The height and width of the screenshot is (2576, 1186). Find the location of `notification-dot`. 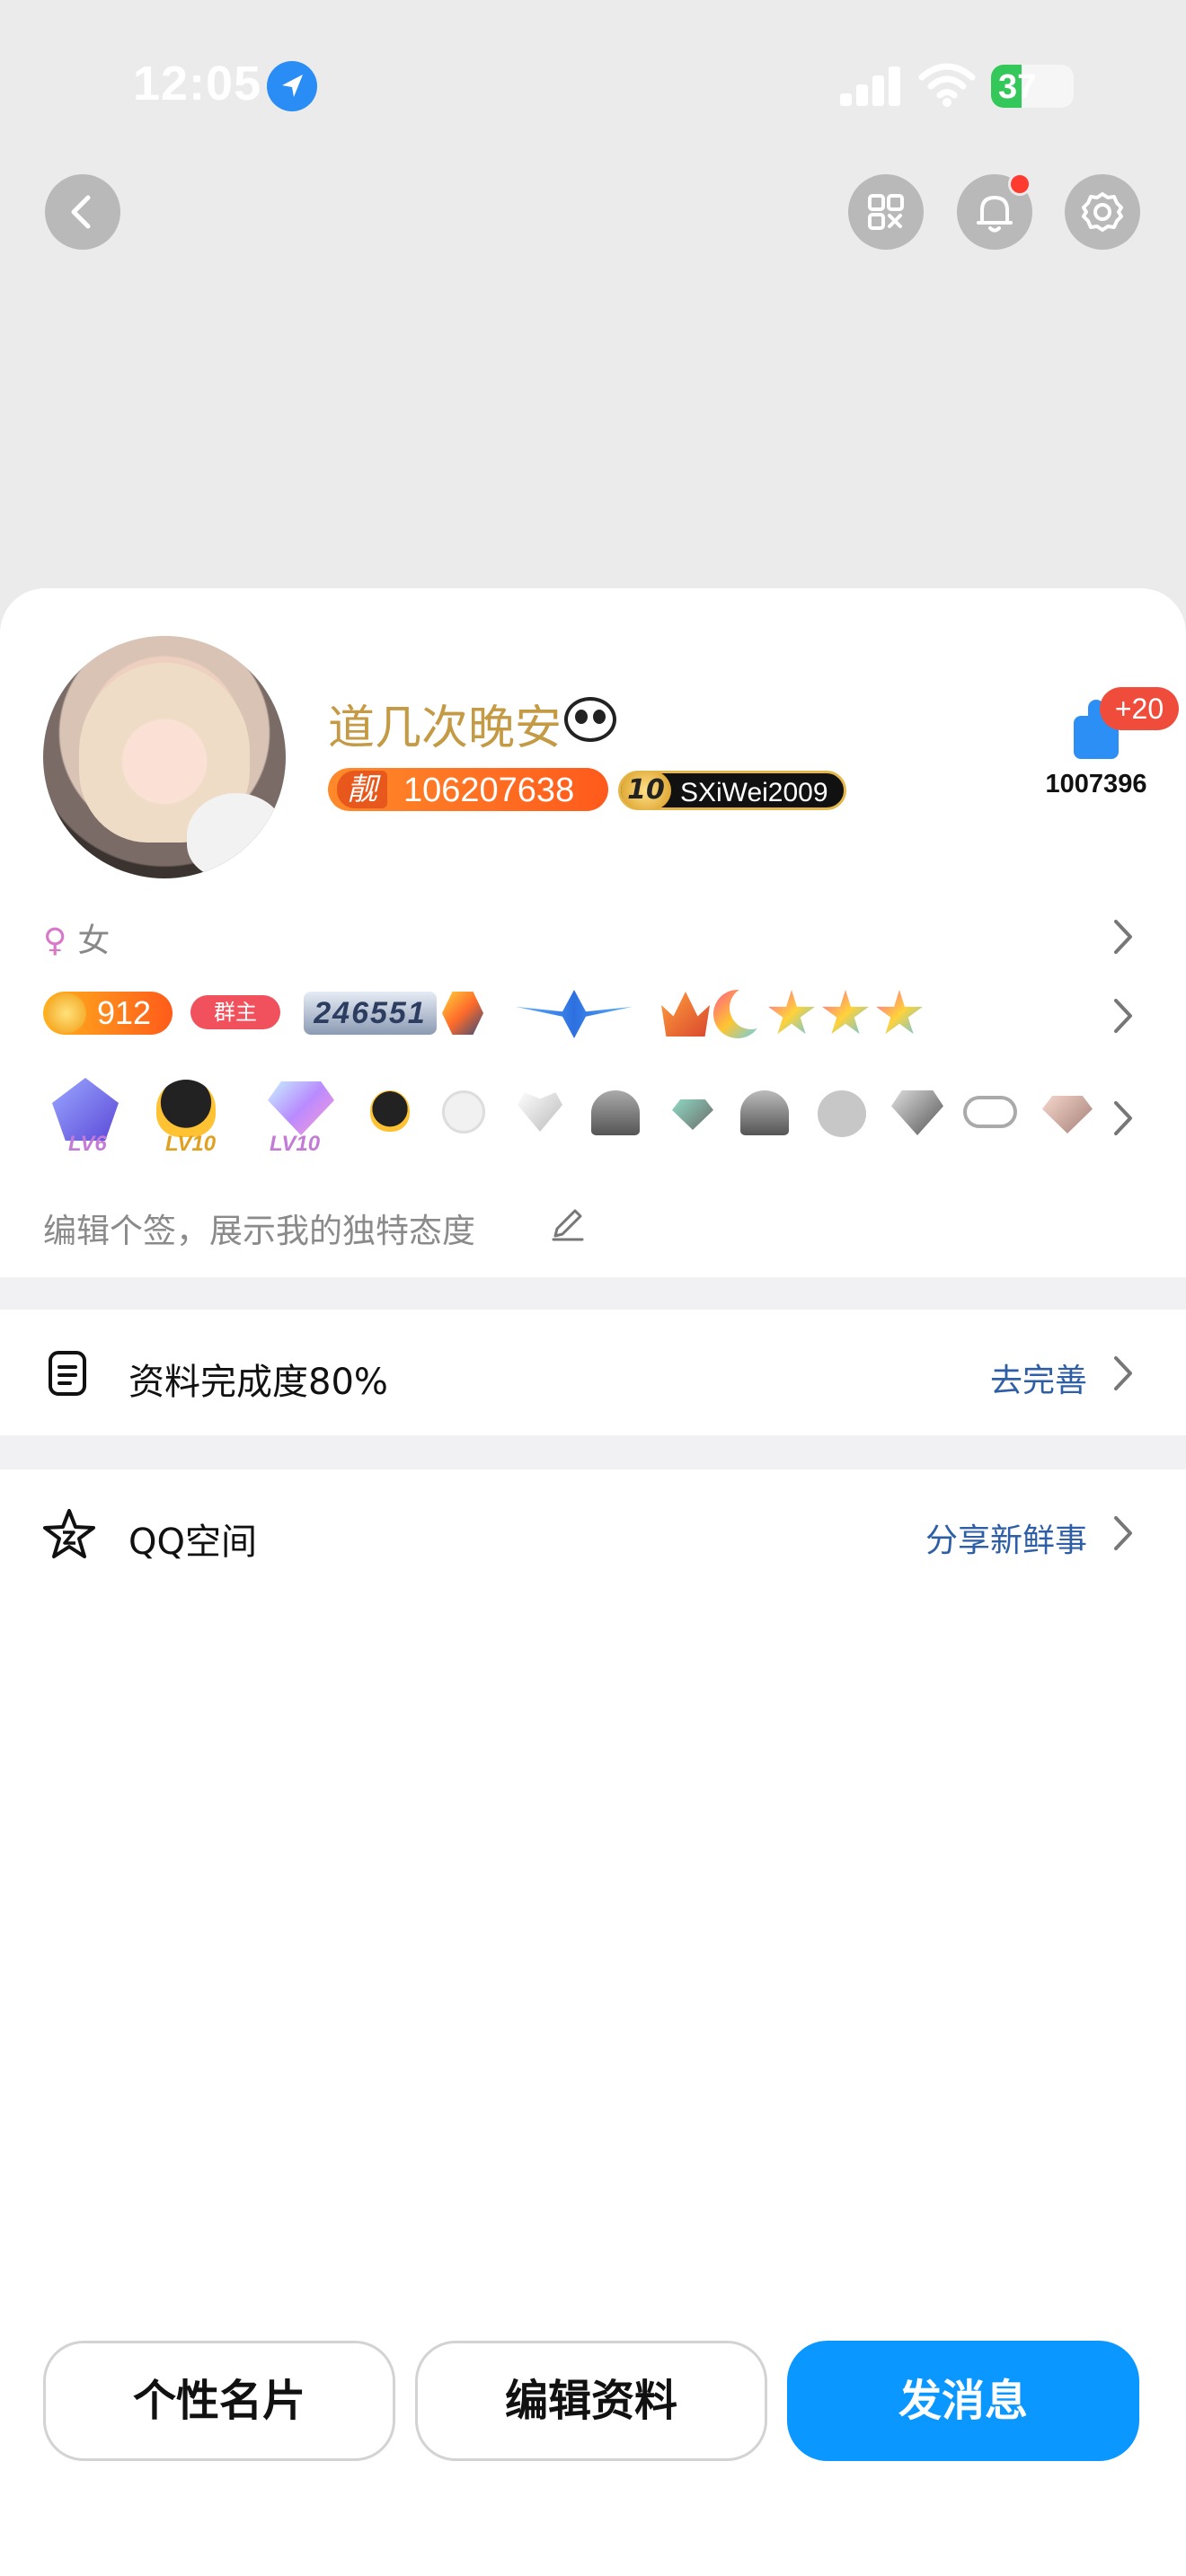

notification-dot is located at coordinates (1019, 184).